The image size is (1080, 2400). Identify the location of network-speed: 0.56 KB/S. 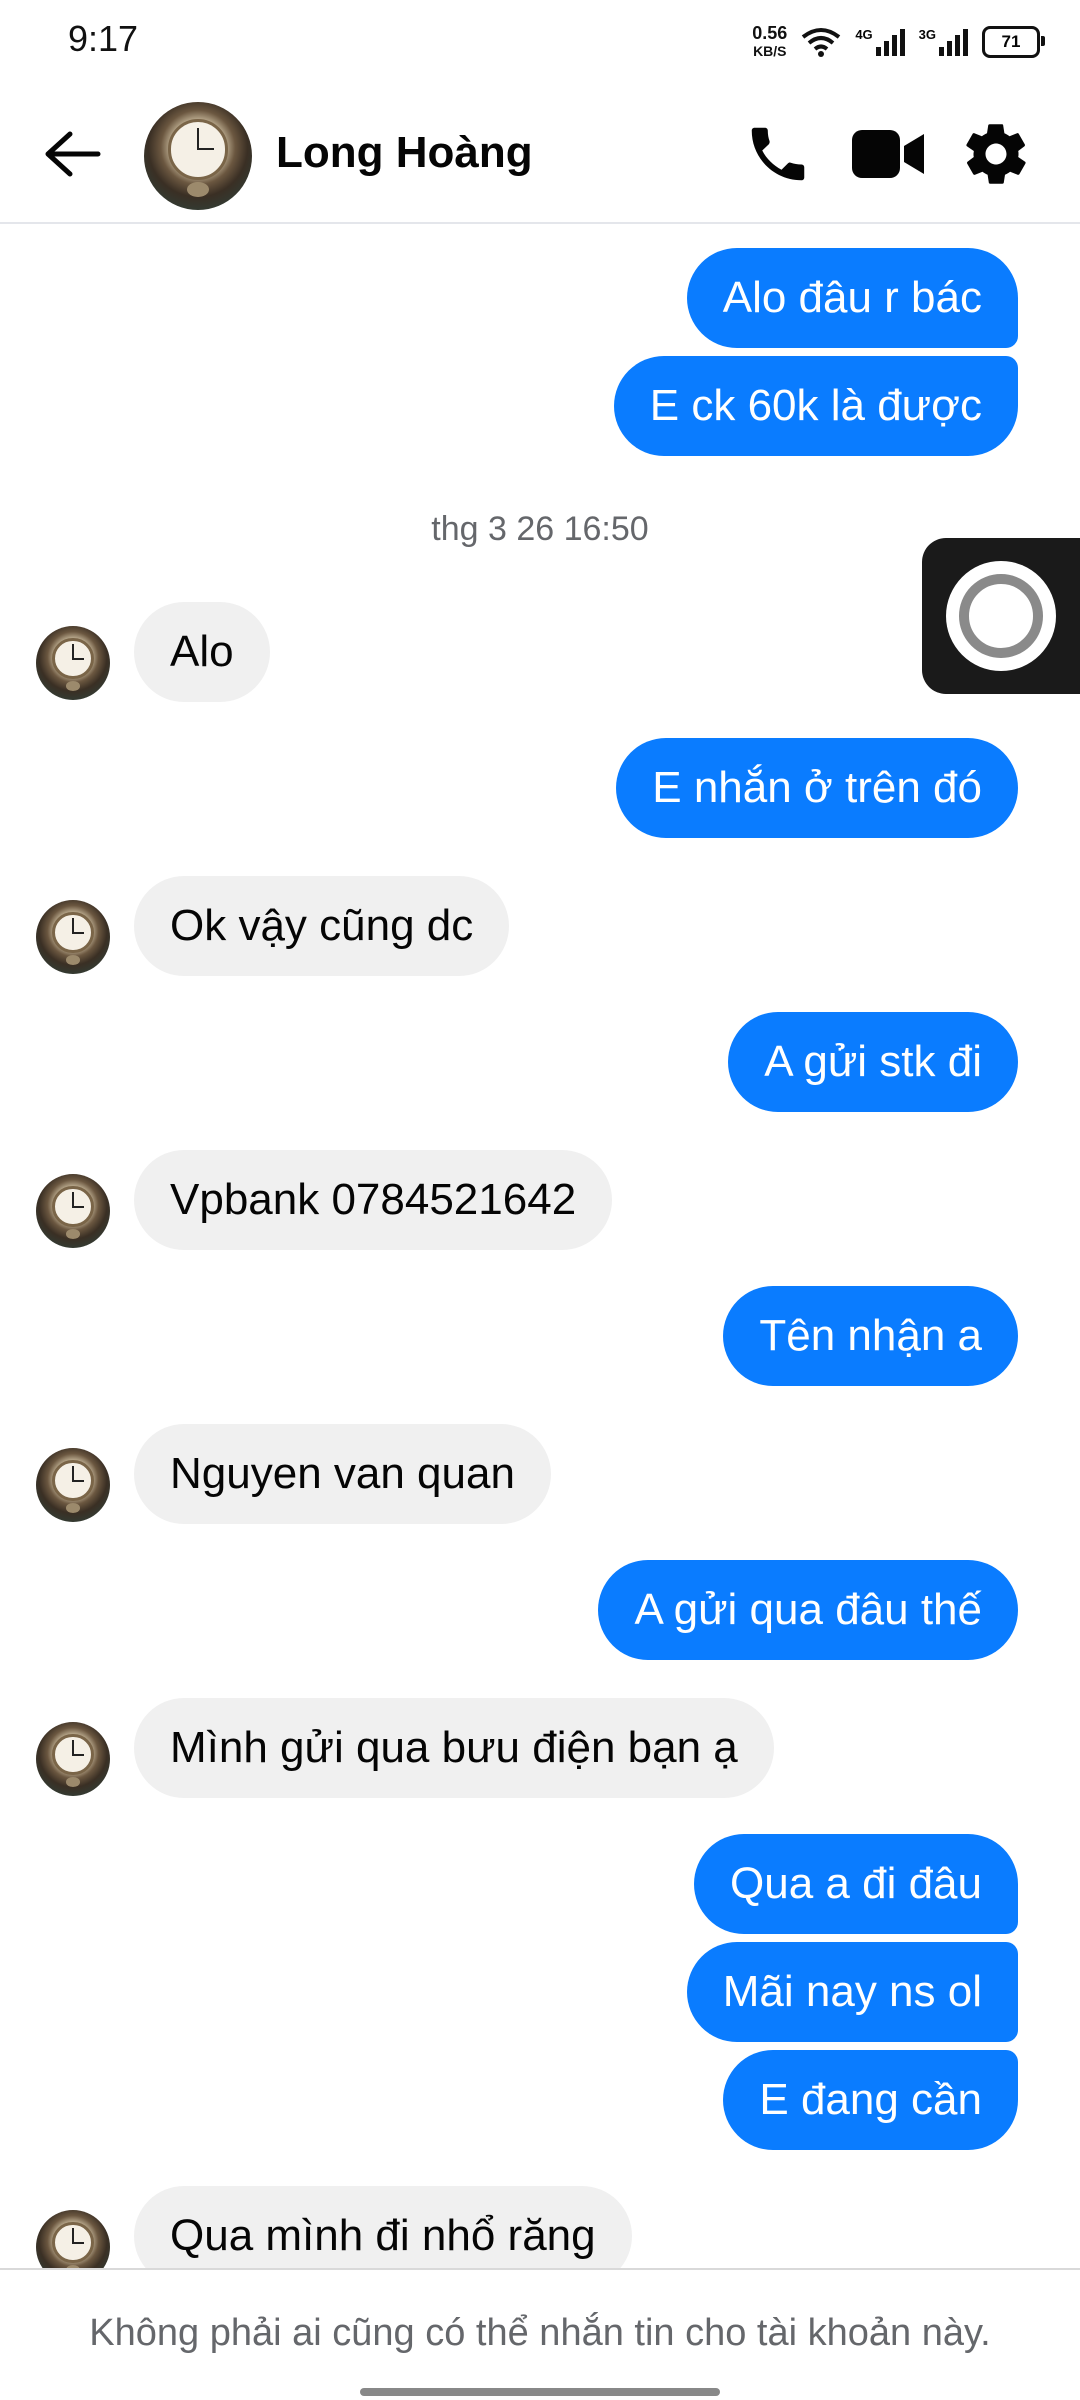
(769, 42).